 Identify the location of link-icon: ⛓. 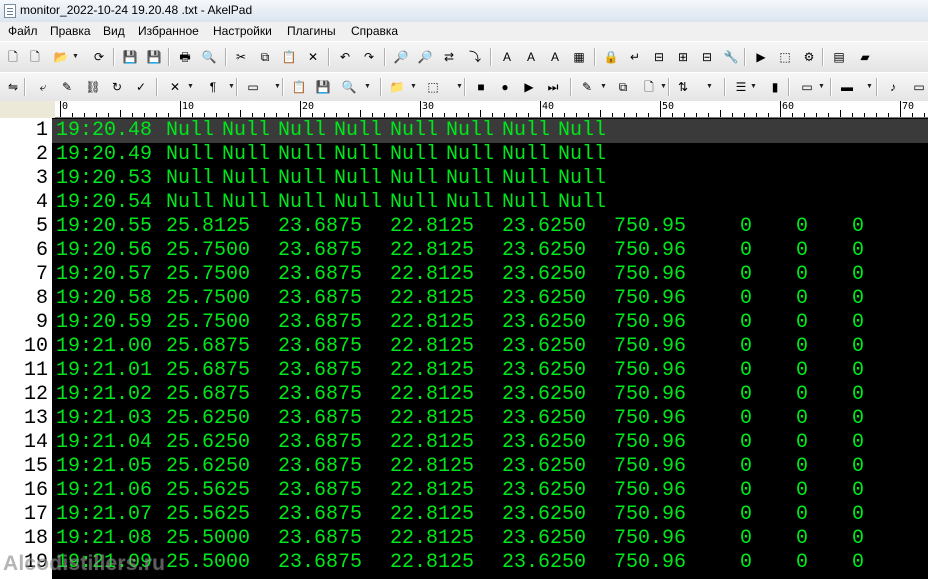
(93, 87).